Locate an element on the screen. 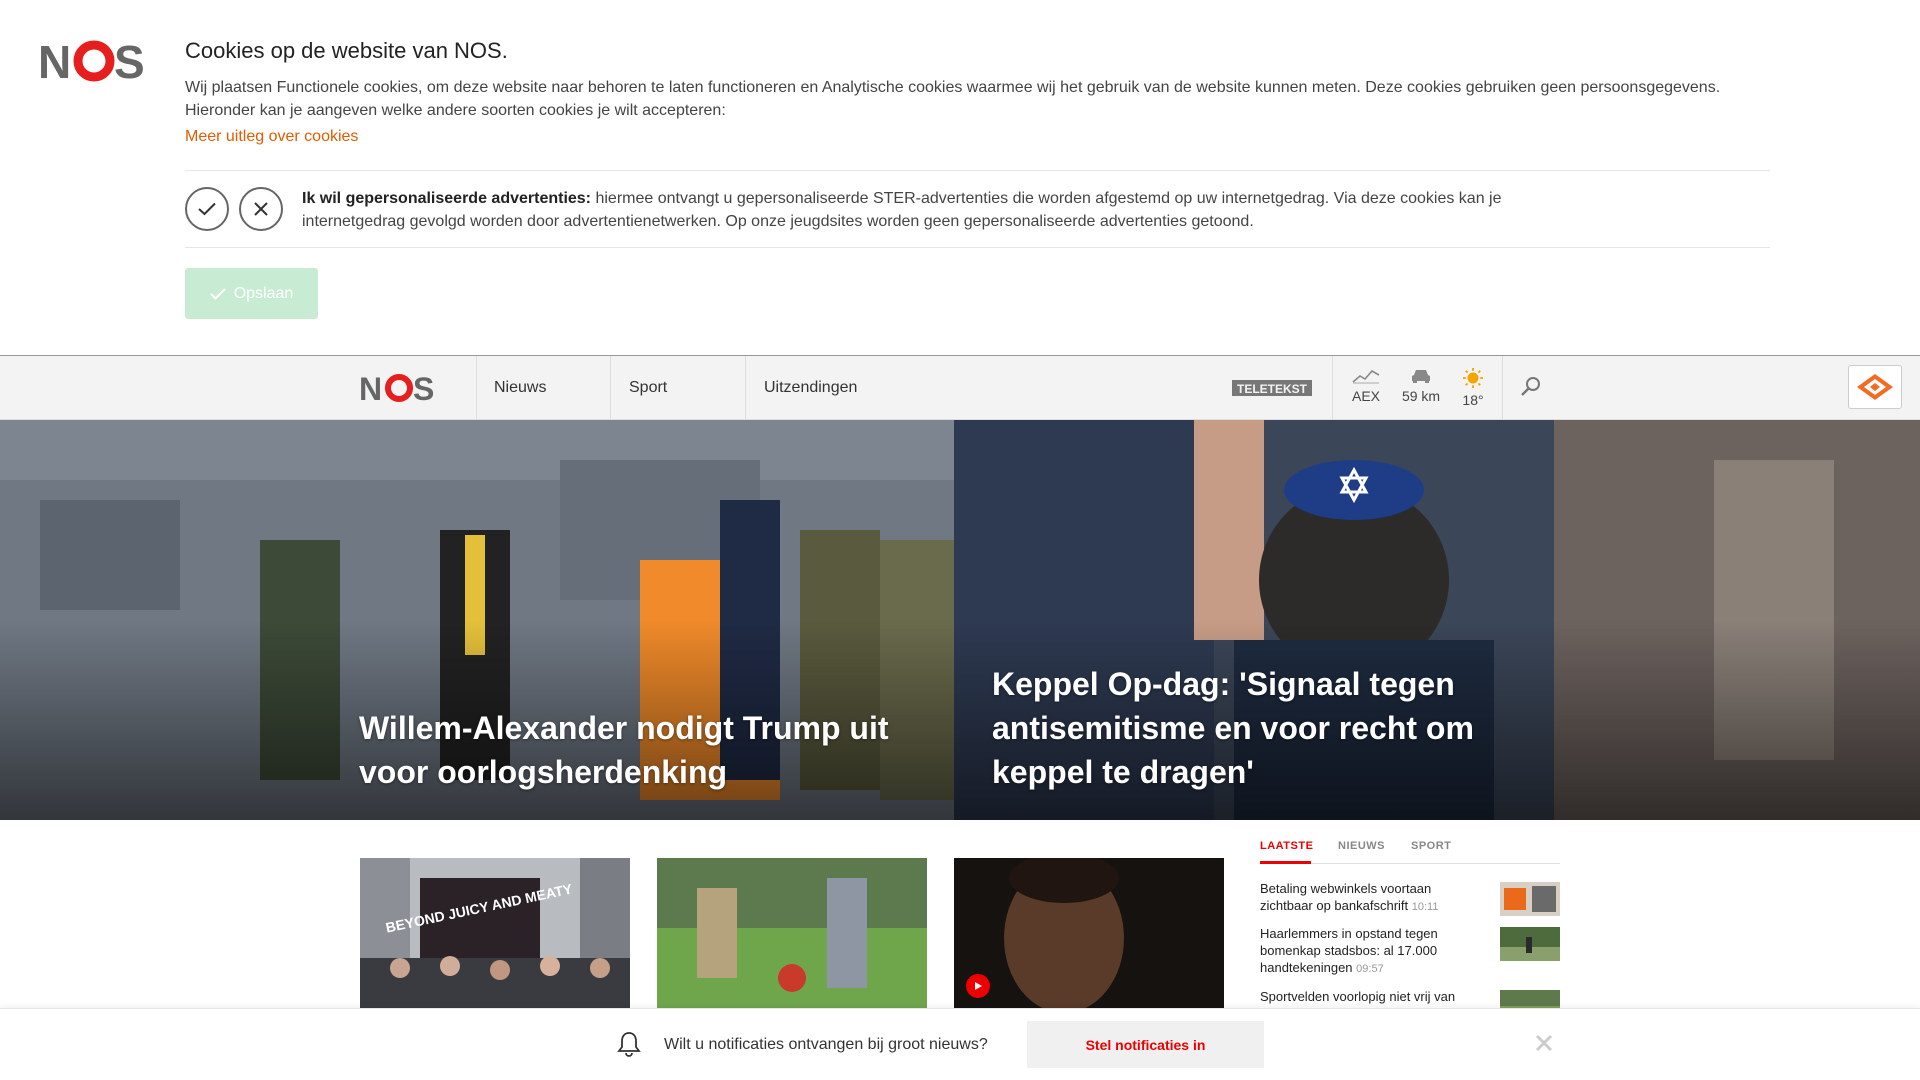  nav-item-nieuws: Nieuws is located at coordinates (520, 388).